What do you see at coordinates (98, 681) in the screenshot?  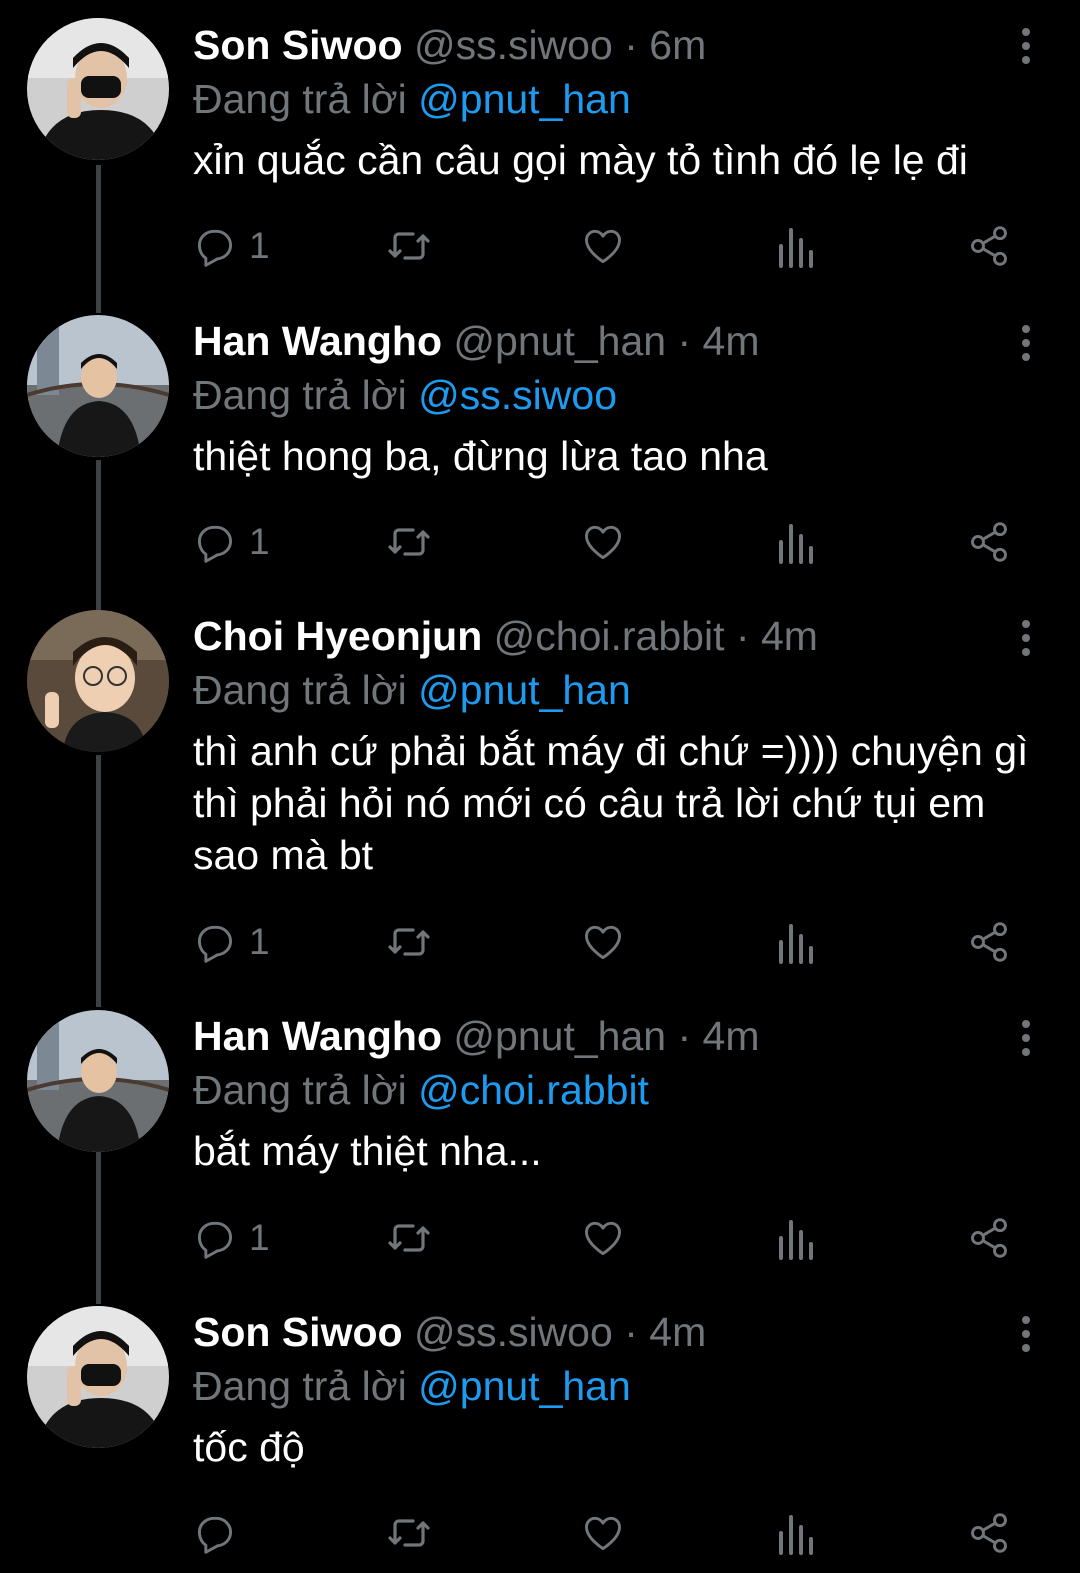 I see `avatar-choi-hyeonjun` at bounding box center [98, 681].